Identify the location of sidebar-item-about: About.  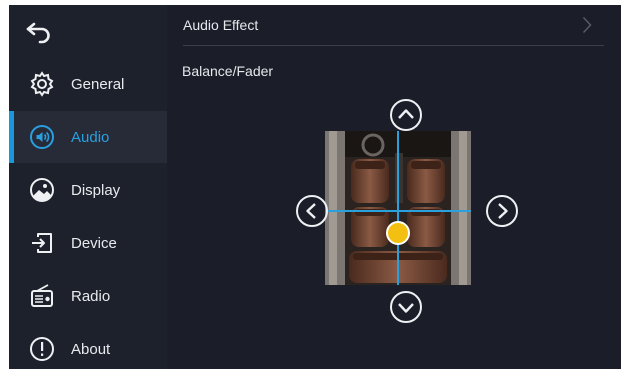
(88, 346).